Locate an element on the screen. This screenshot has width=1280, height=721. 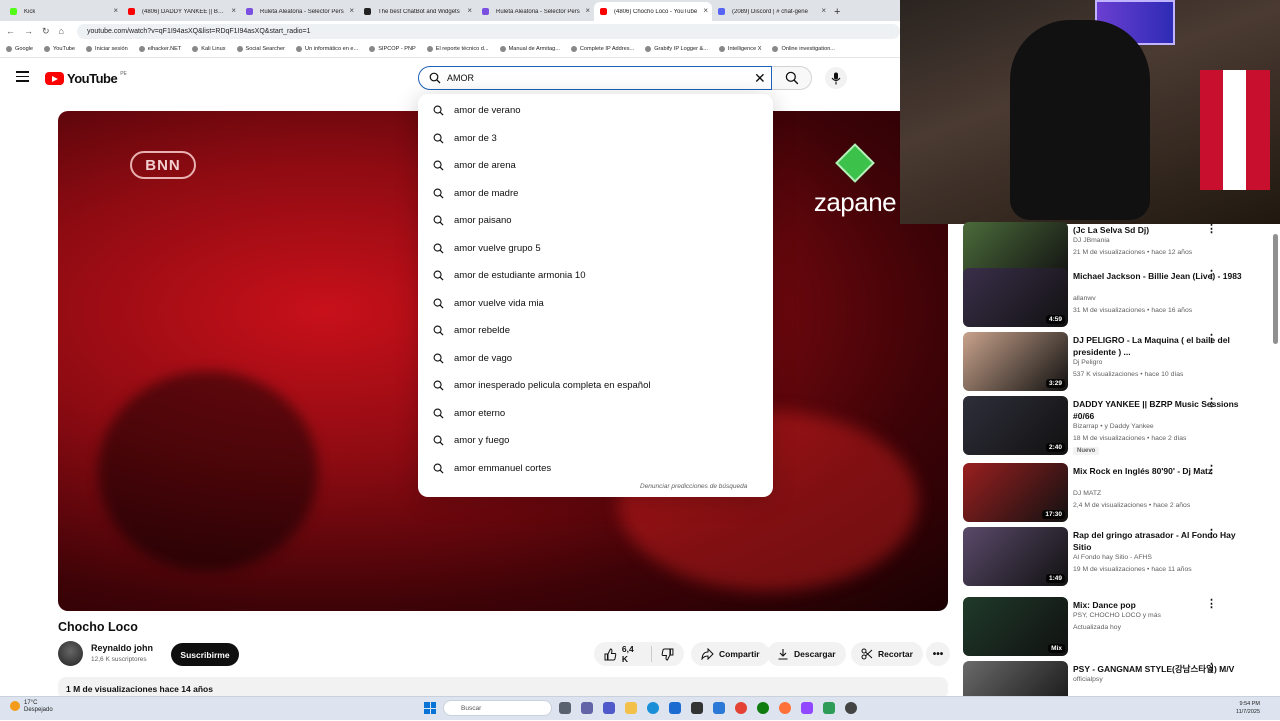
edge-icon is located at coordinates (653, 708).